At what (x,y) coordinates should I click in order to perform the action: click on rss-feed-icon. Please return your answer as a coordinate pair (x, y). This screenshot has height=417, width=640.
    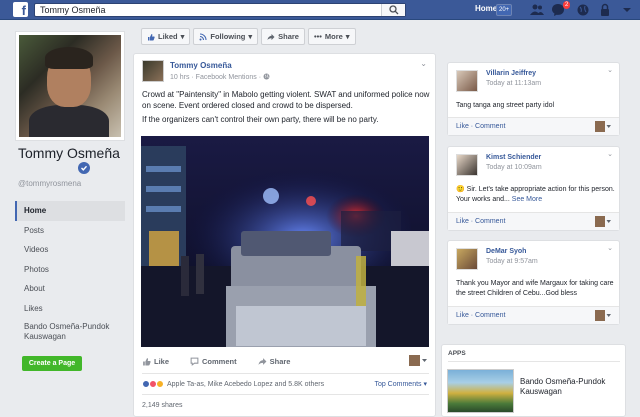
    Looking at the image, I should click on (203, 36).